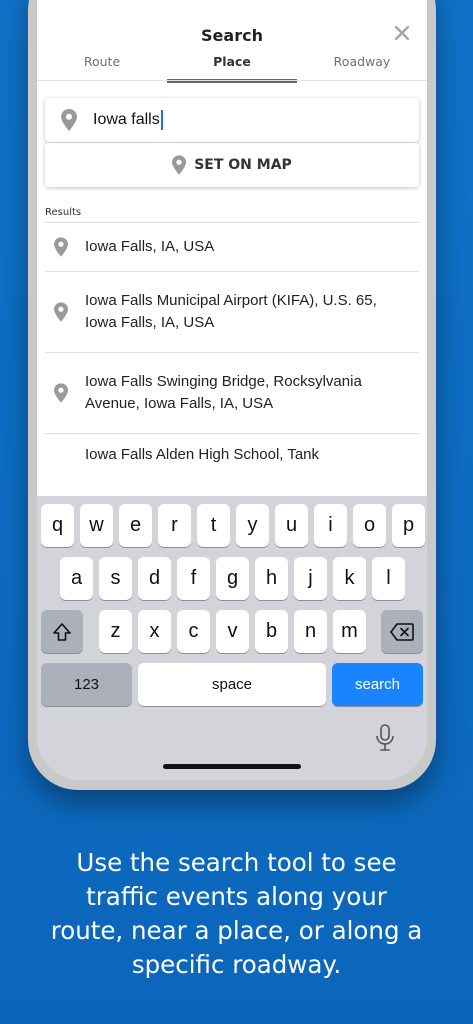 The image size is (473, 1024). Describe the element at coordinates (369, 525) in the screenshot. I see `key-o: o` at that location.